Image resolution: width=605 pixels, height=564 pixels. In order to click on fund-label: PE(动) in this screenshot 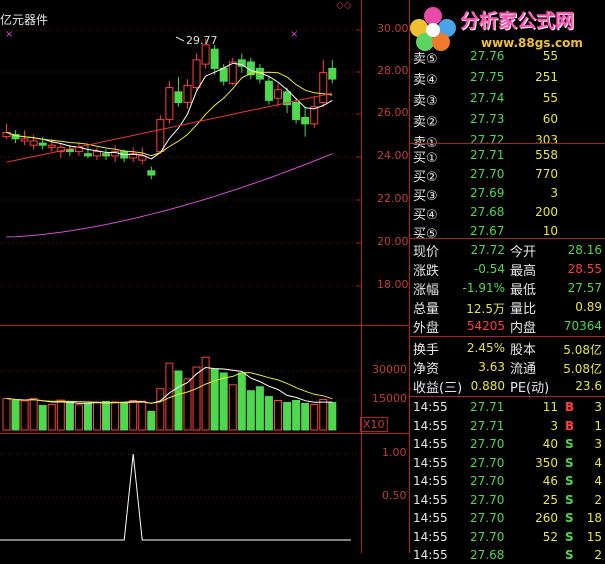, I will do `click(530, 388)`.